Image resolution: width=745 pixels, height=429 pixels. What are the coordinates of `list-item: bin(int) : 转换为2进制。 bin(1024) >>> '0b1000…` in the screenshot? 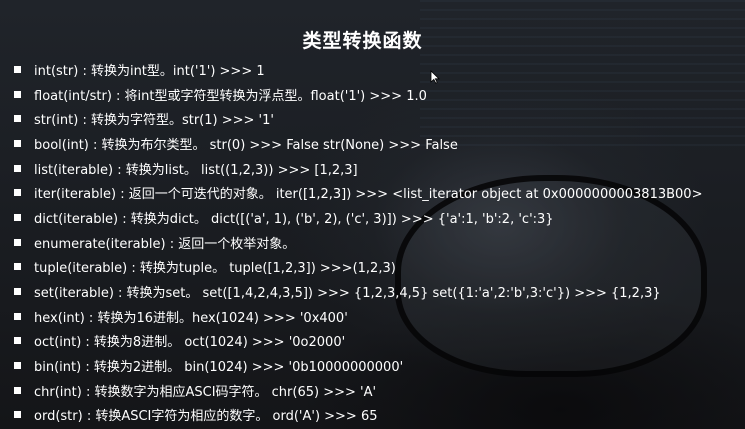 It's located at (358, 365).